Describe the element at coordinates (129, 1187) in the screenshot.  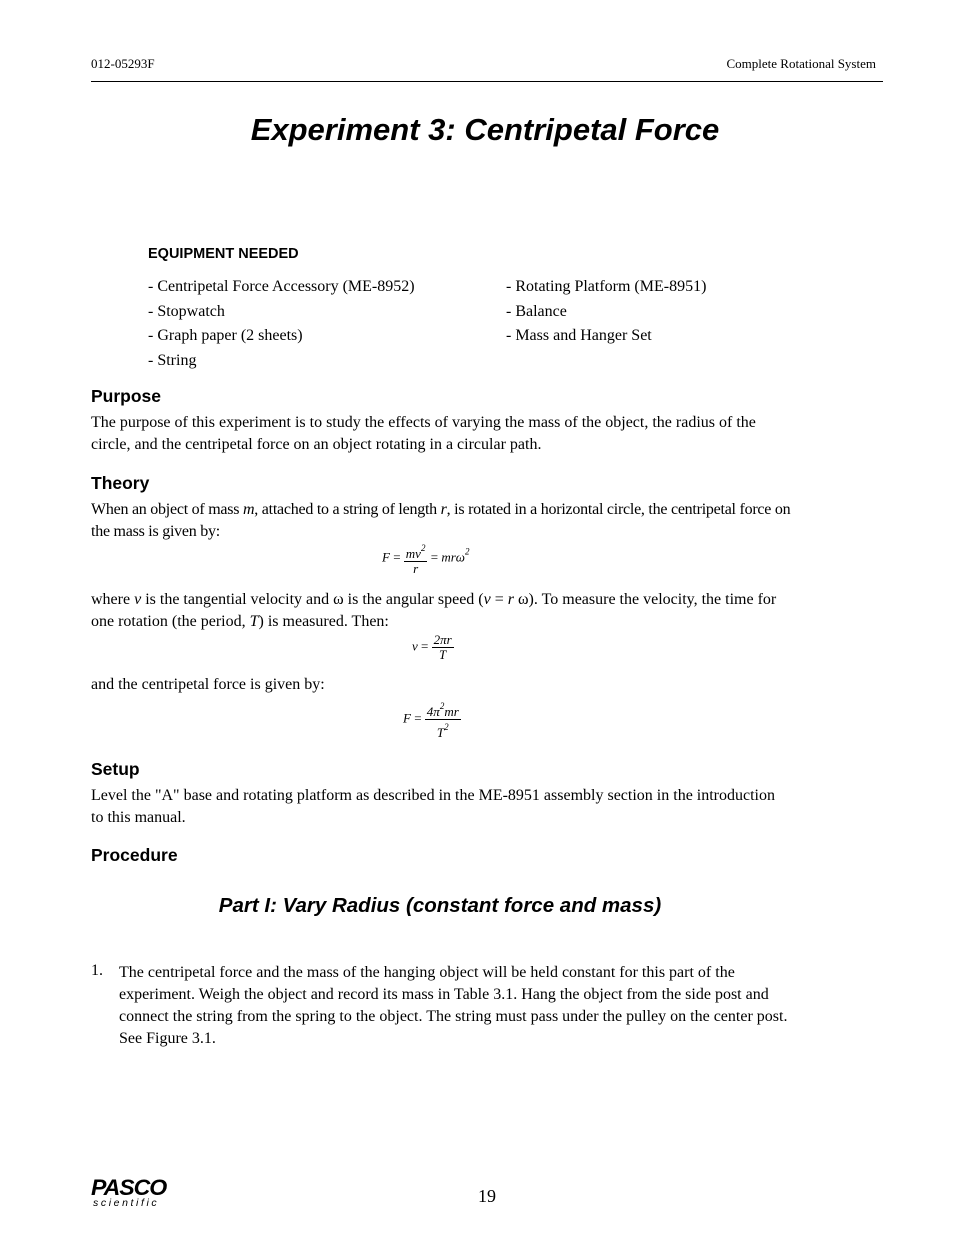
I see `logo-wordmark: PASCO` at that location.